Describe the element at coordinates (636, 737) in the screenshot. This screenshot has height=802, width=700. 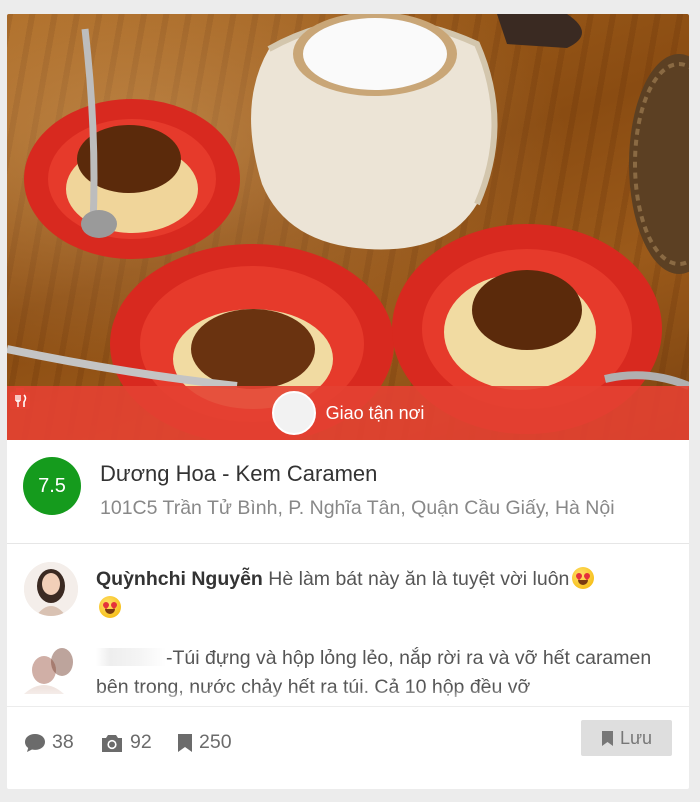
I see `save-button-label: Lưu` at that location.